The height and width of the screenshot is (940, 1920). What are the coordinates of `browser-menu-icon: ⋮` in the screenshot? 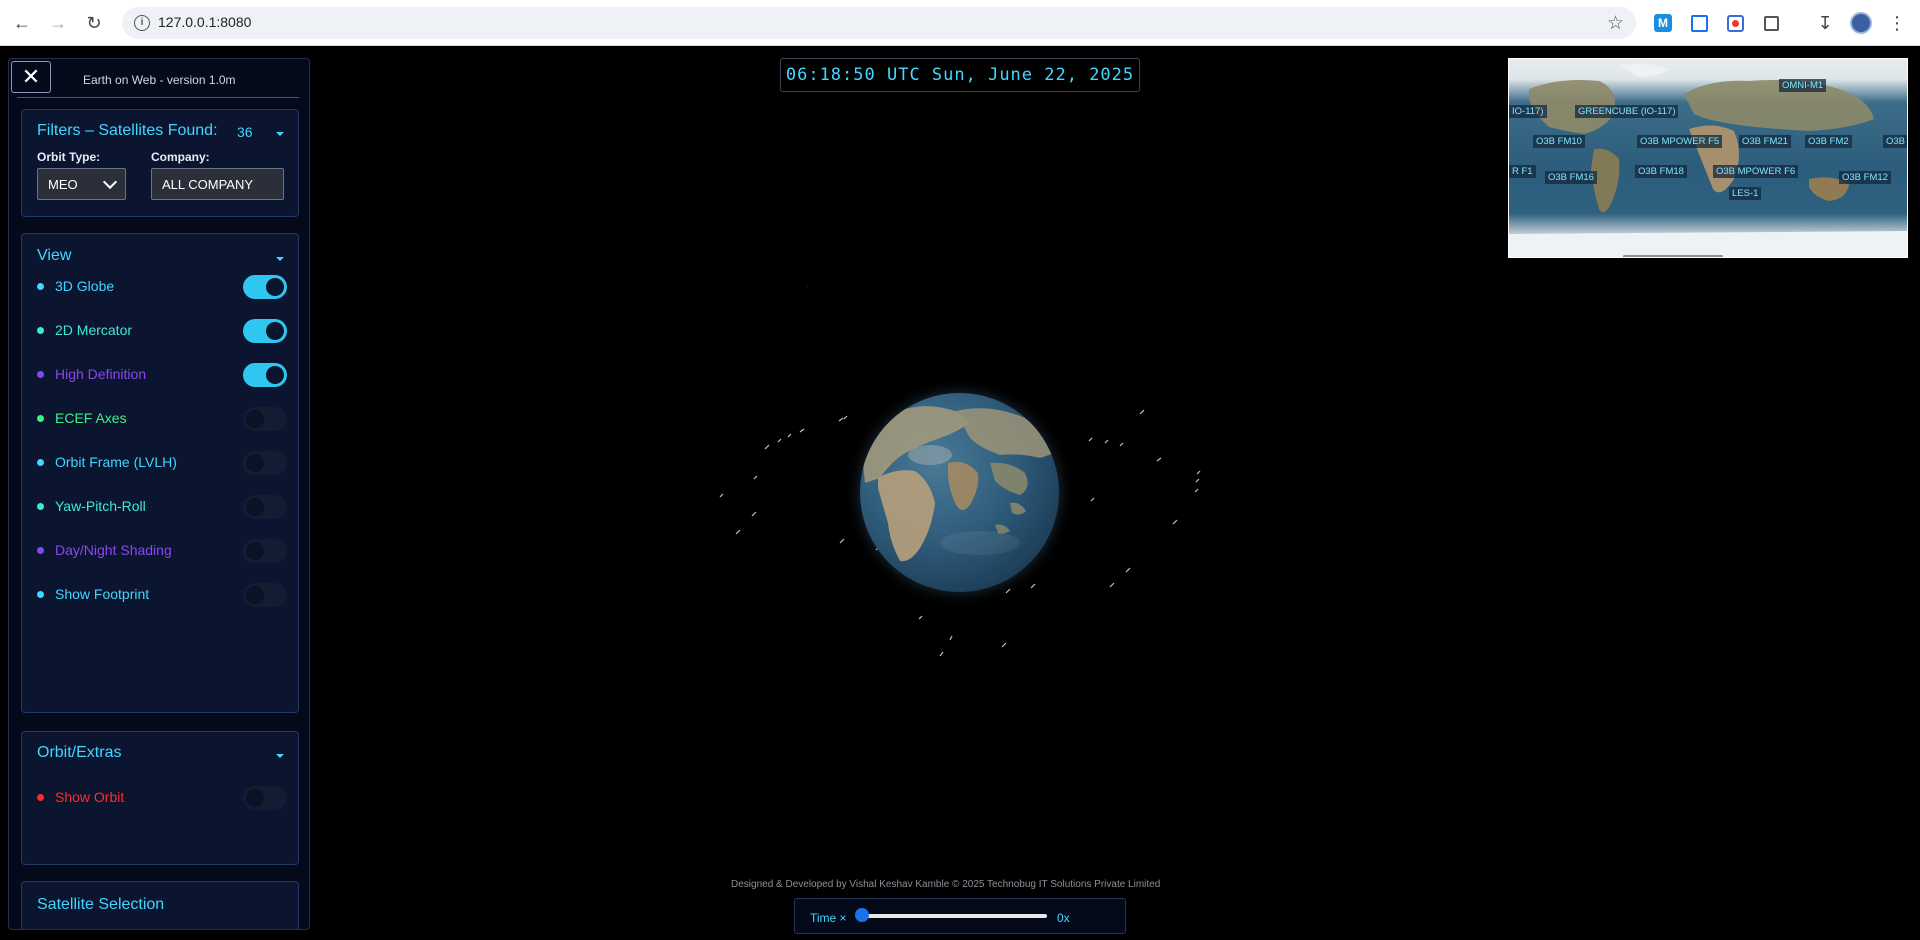 It's located at (1897, 23).